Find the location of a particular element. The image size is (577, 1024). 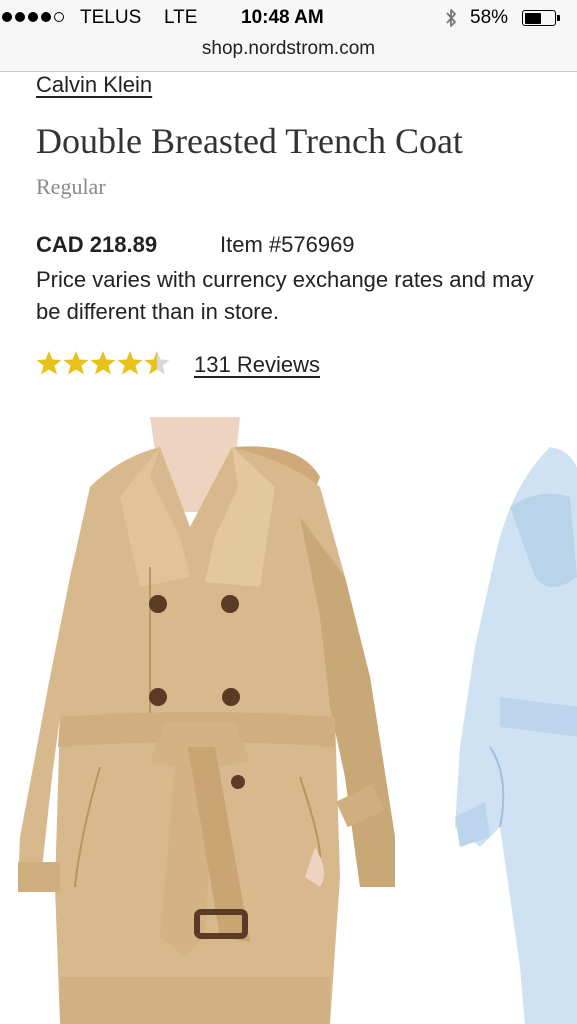

status-bar: TELUS LTE 10:48 AM 58% is located at coordinates (288, 18).